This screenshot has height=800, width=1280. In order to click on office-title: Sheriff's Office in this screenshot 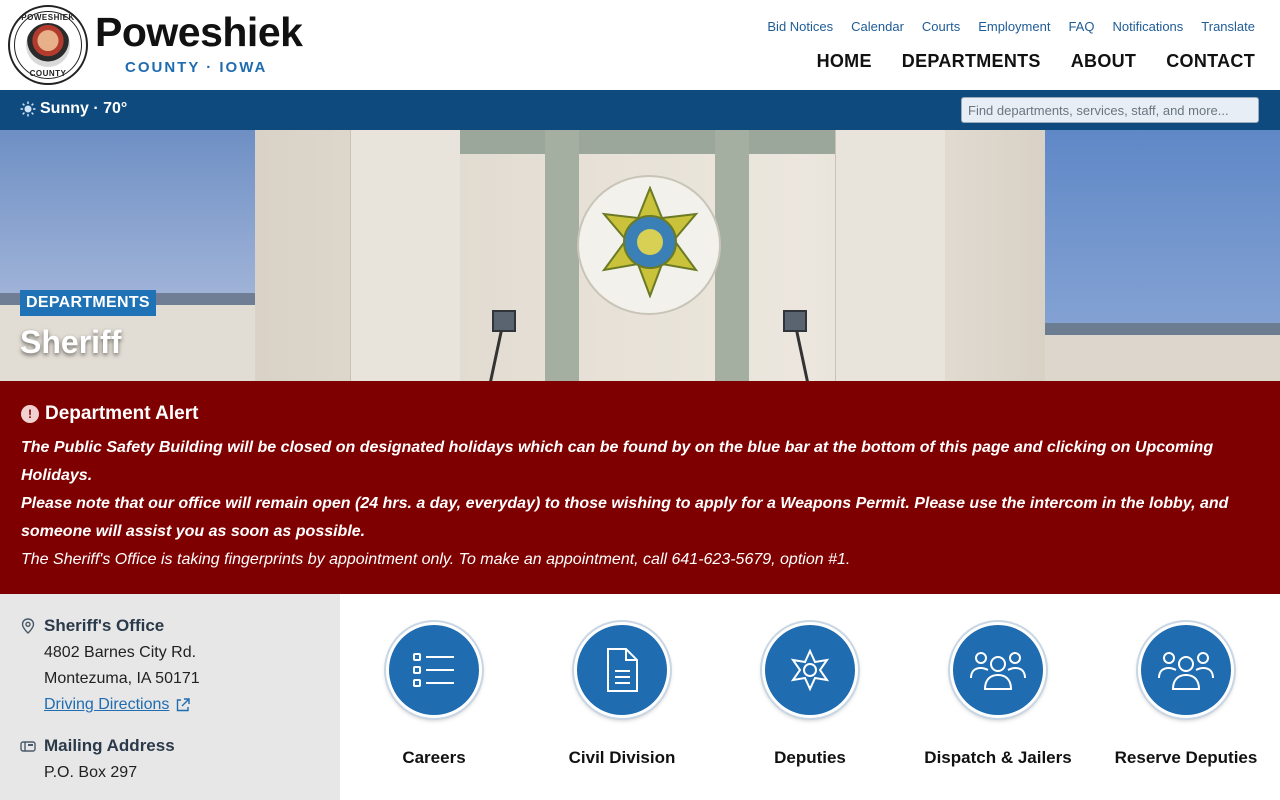, I will do `click(104, 625)`.